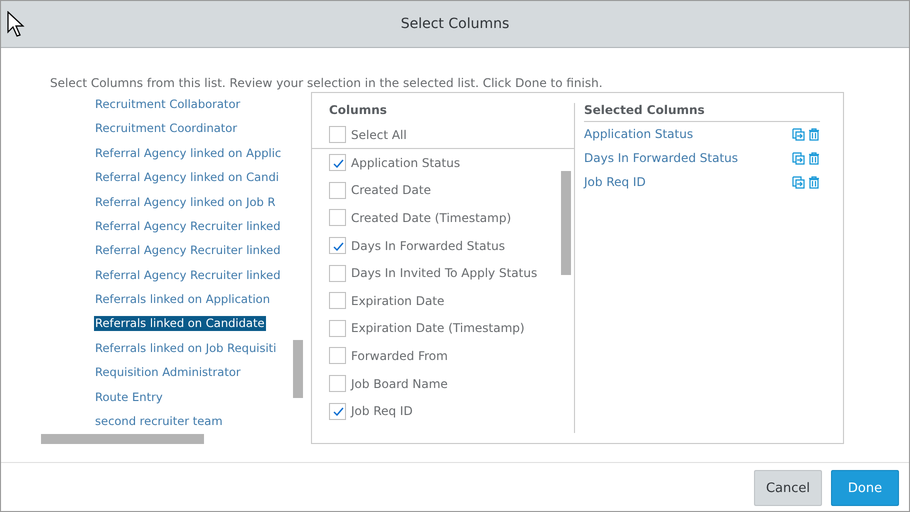  I want to click on field-list-item: Referral Agency linked on Job R, so click(185, 202).